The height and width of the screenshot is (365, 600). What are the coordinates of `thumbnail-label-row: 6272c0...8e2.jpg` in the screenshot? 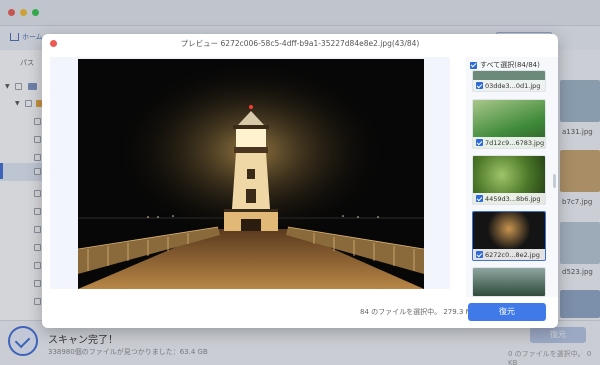 It's located at (509, 254).